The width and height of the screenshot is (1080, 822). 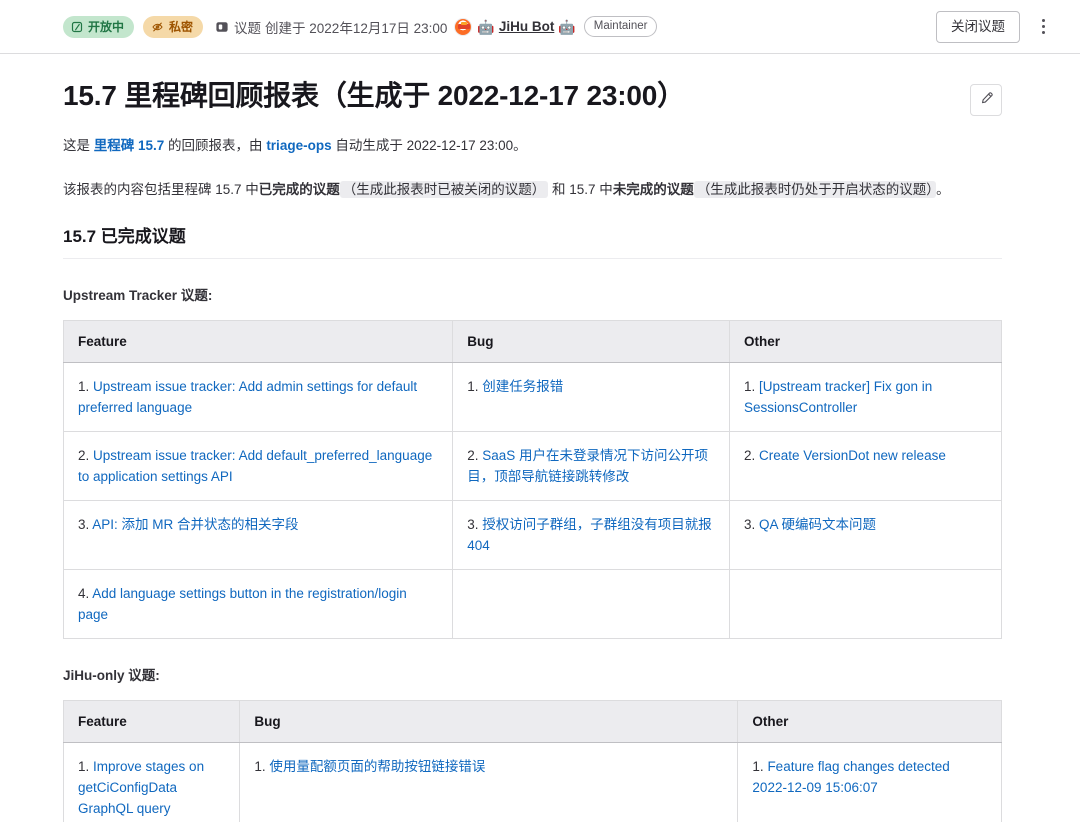 I want to click on issue-link: 授权访问子群组，子群组没有项目就报404, so click(x=589, y=535).